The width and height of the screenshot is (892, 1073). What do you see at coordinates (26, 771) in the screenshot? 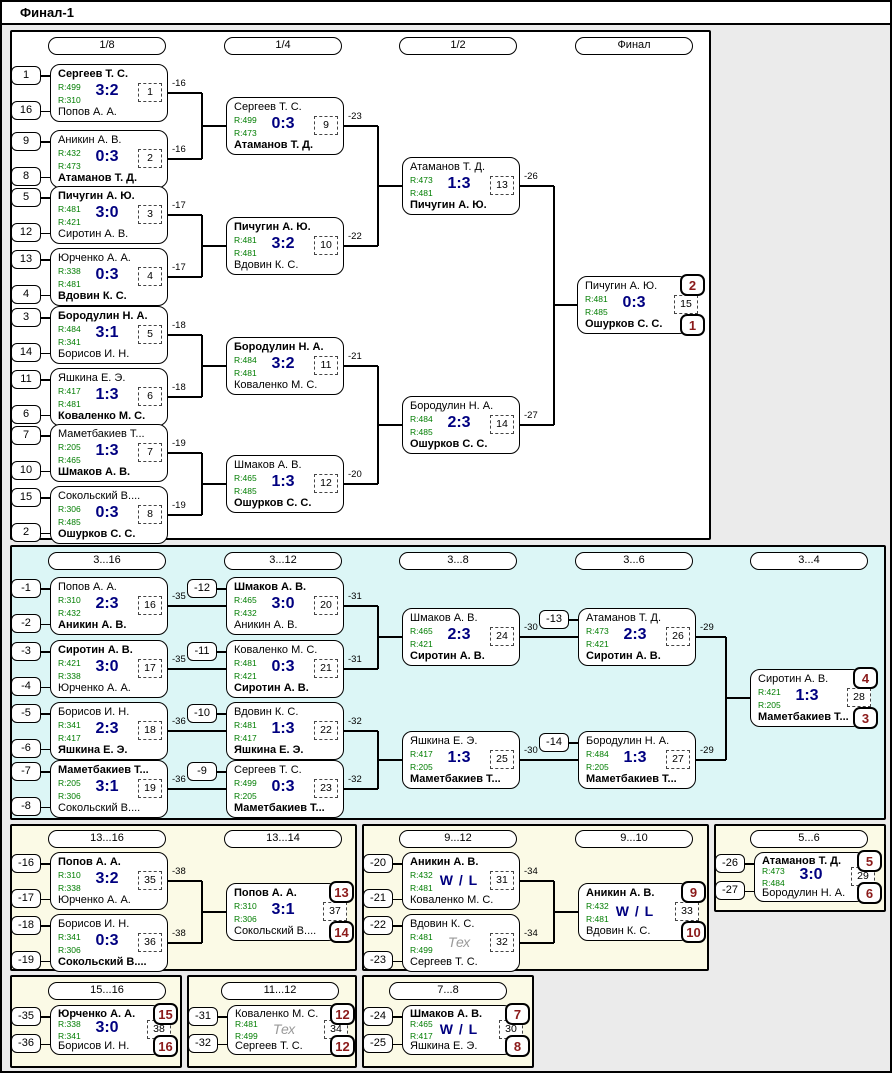
I see `seed-tag-top: -7` at bounding box center [26, 771].